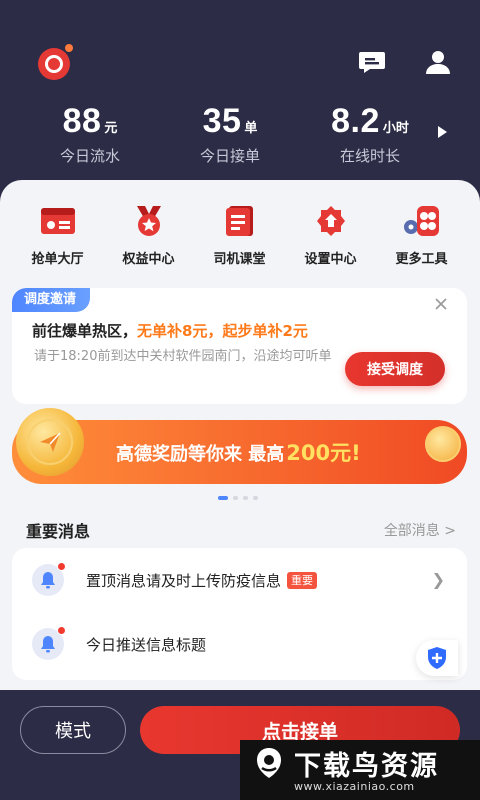 Image resolution: width=480 pixels, height=800 pixels. I want to click on more-tools-icon, so click(421, 221).